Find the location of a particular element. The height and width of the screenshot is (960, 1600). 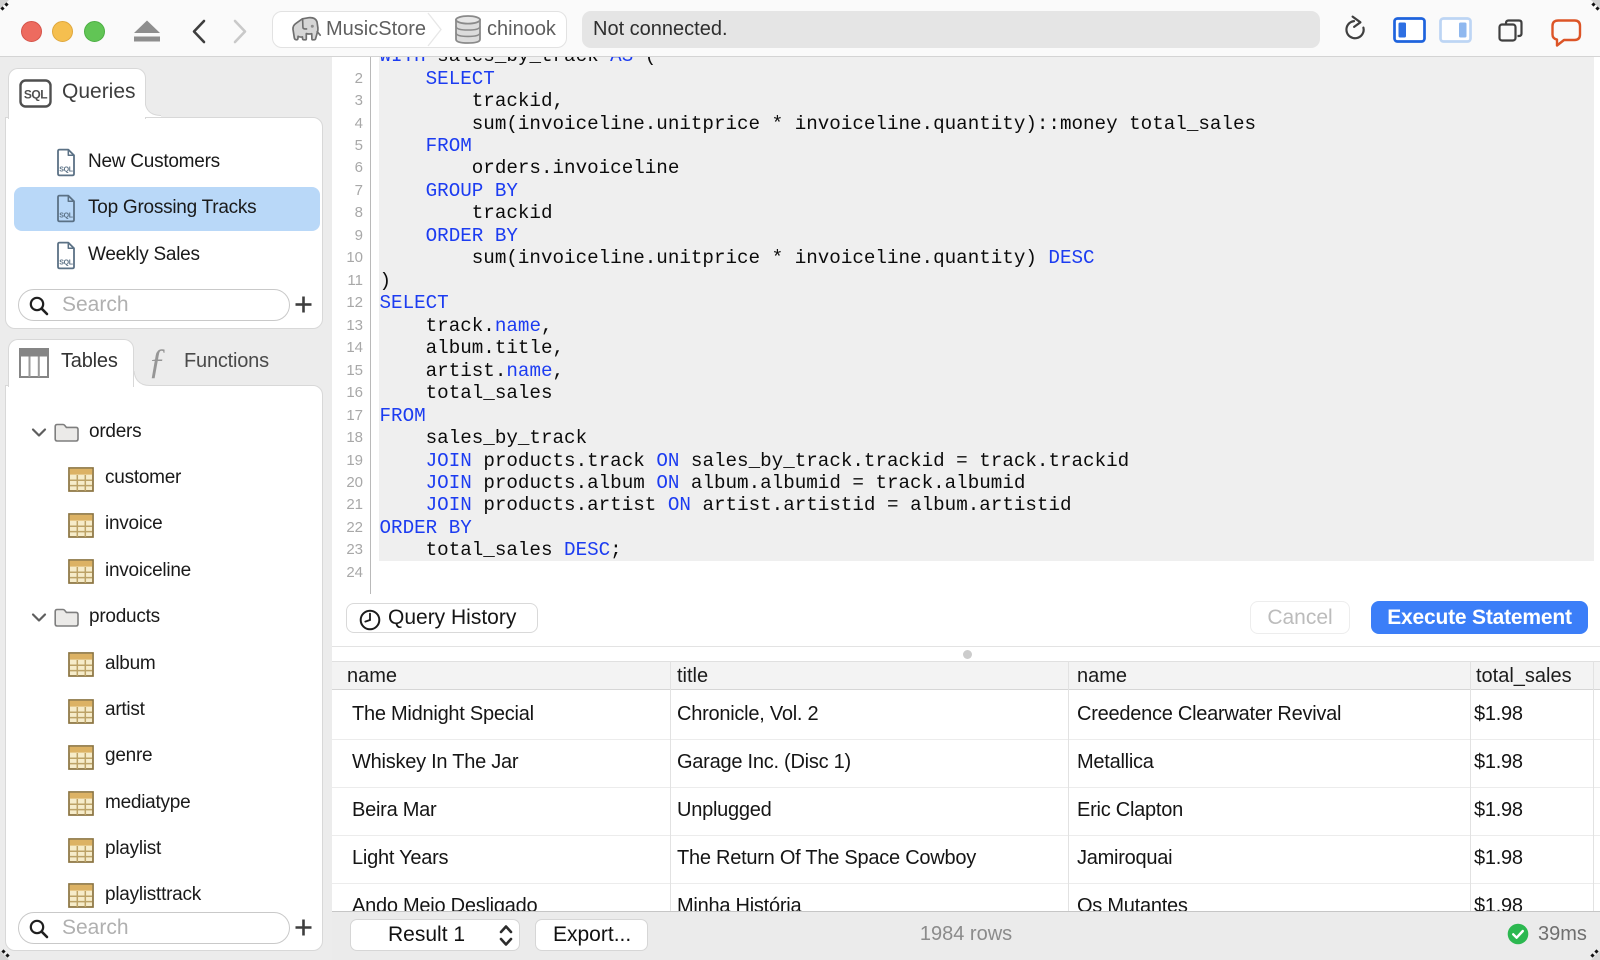

svg-text: ƒ is located at coordinates (157, 363).